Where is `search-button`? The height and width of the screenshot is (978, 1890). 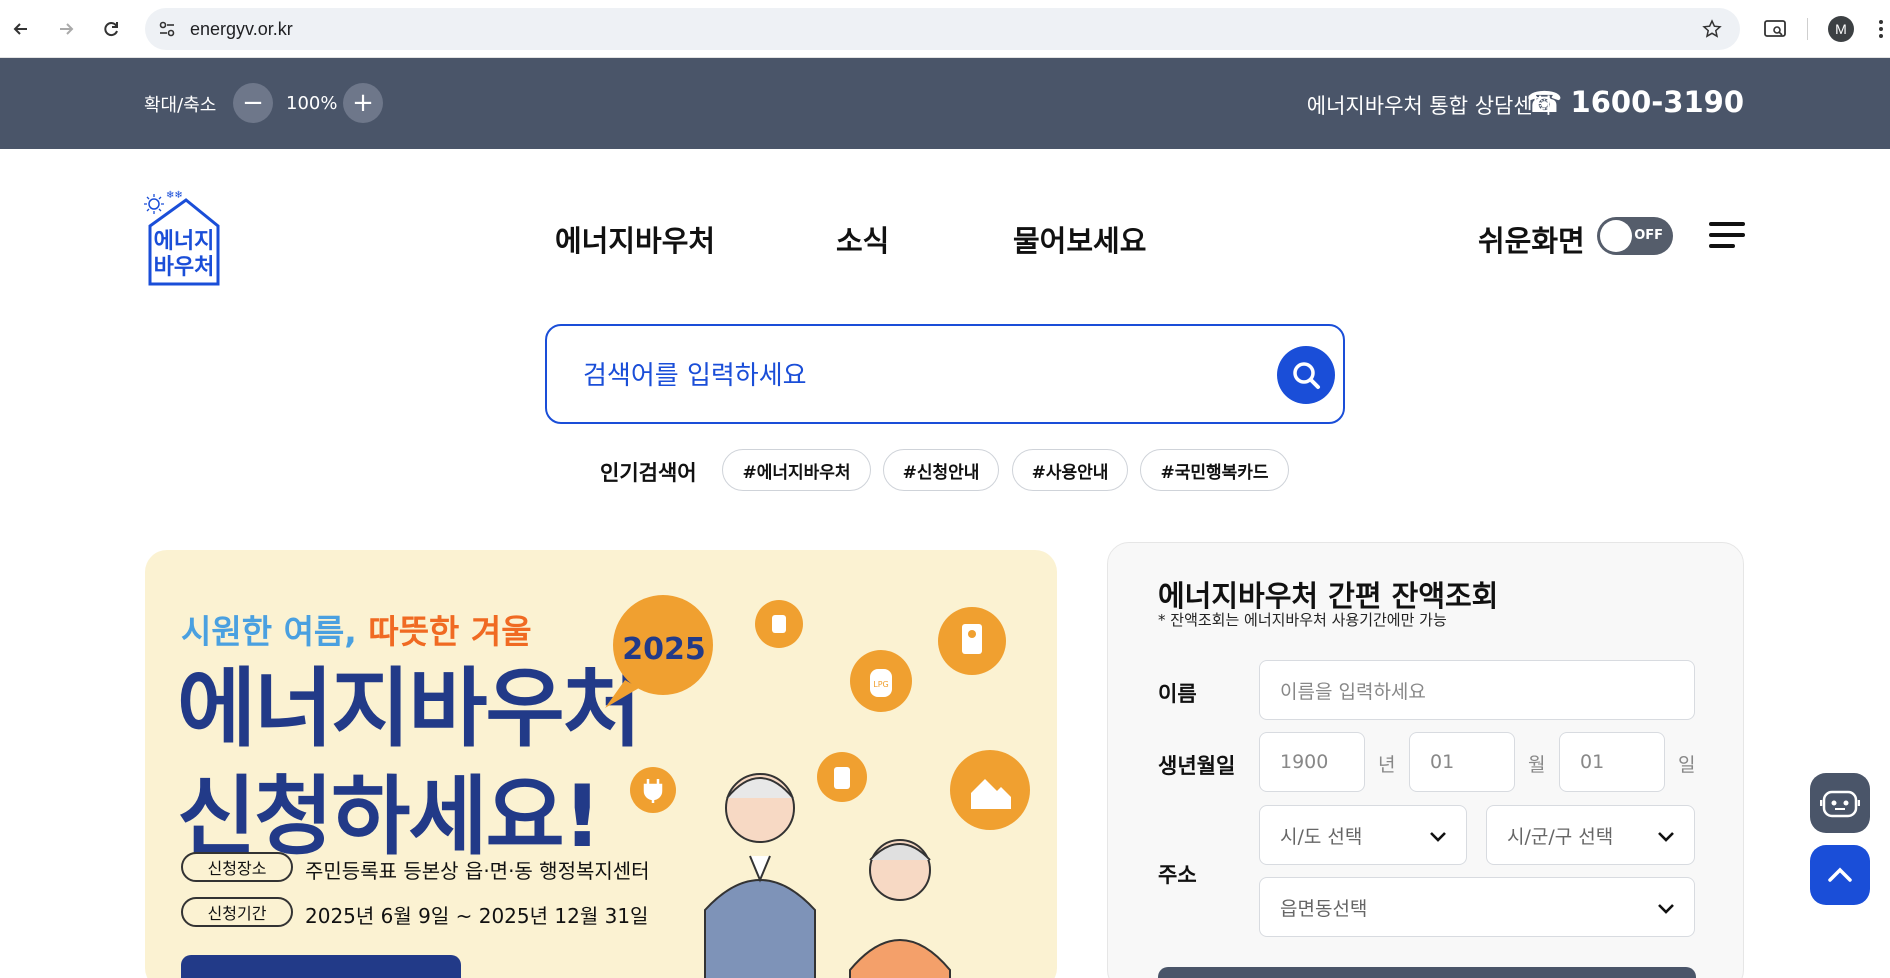 search-button is located at coordinates (1306, 375).